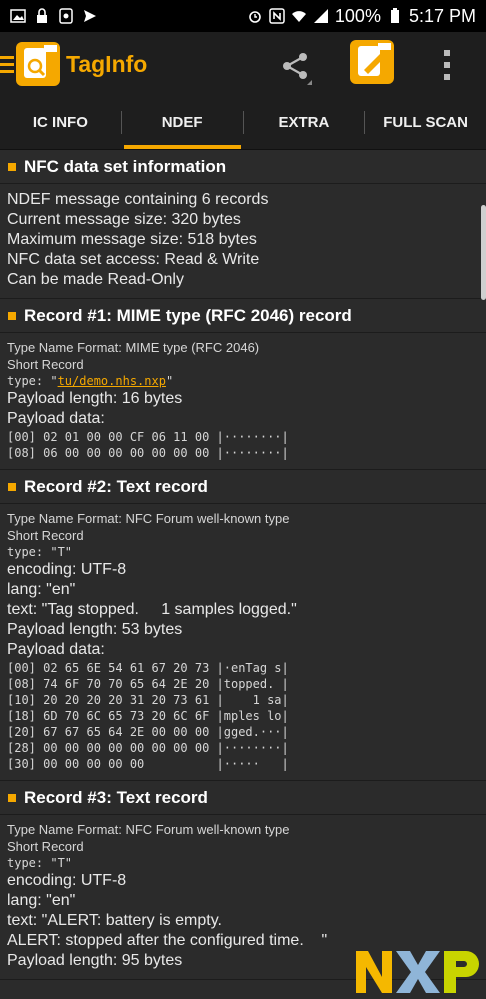  What do you see at coordinates (42, 15) in the screenshot?
I see `lock-icon` at bounding box center [42, 15].